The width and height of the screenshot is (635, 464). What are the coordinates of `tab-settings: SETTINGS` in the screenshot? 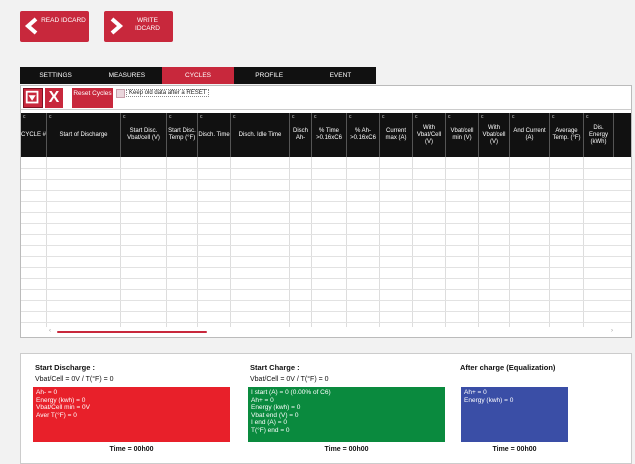 It's located at (55, 75).